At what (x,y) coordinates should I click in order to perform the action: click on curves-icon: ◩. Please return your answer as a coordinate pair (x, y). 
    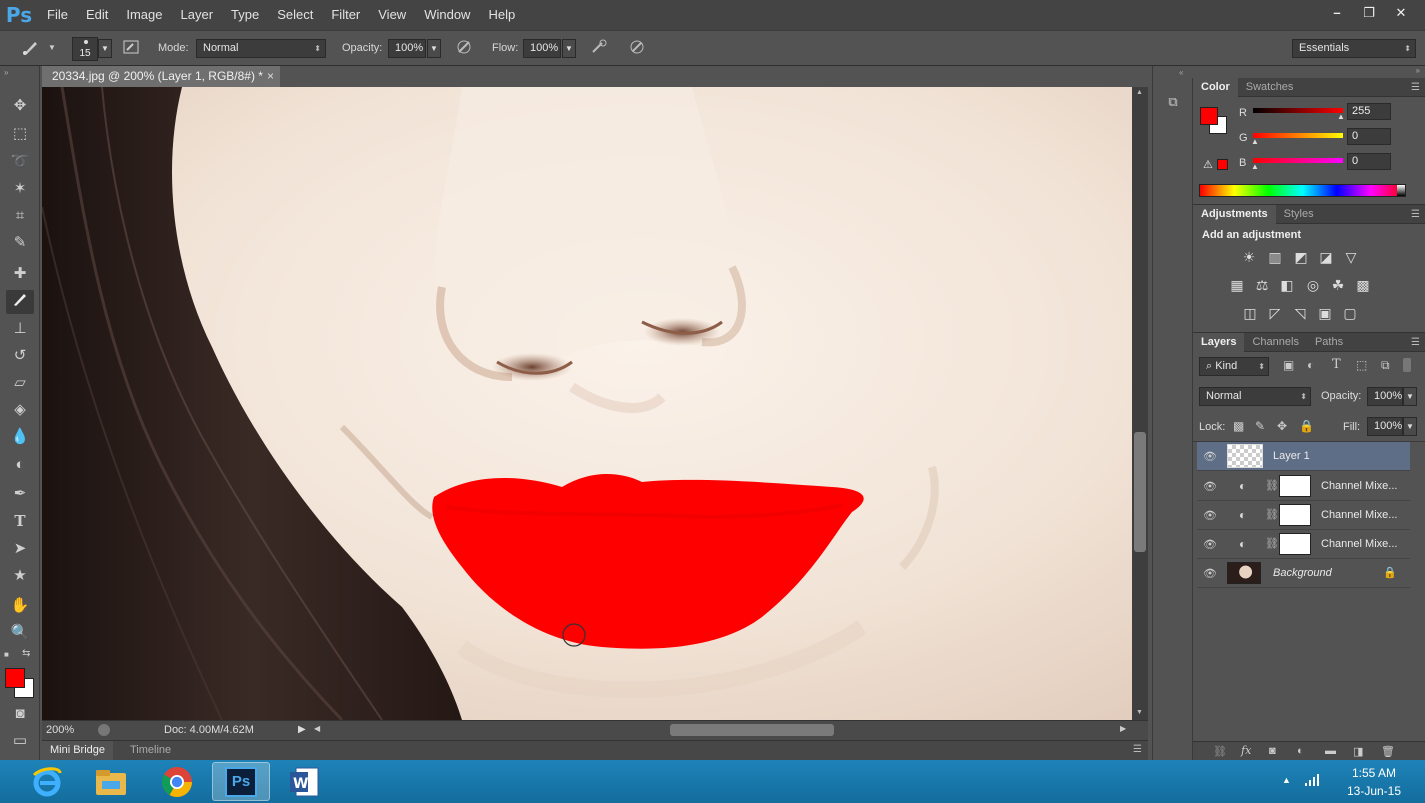
    Looking at the image, I should click on (1301, 257).